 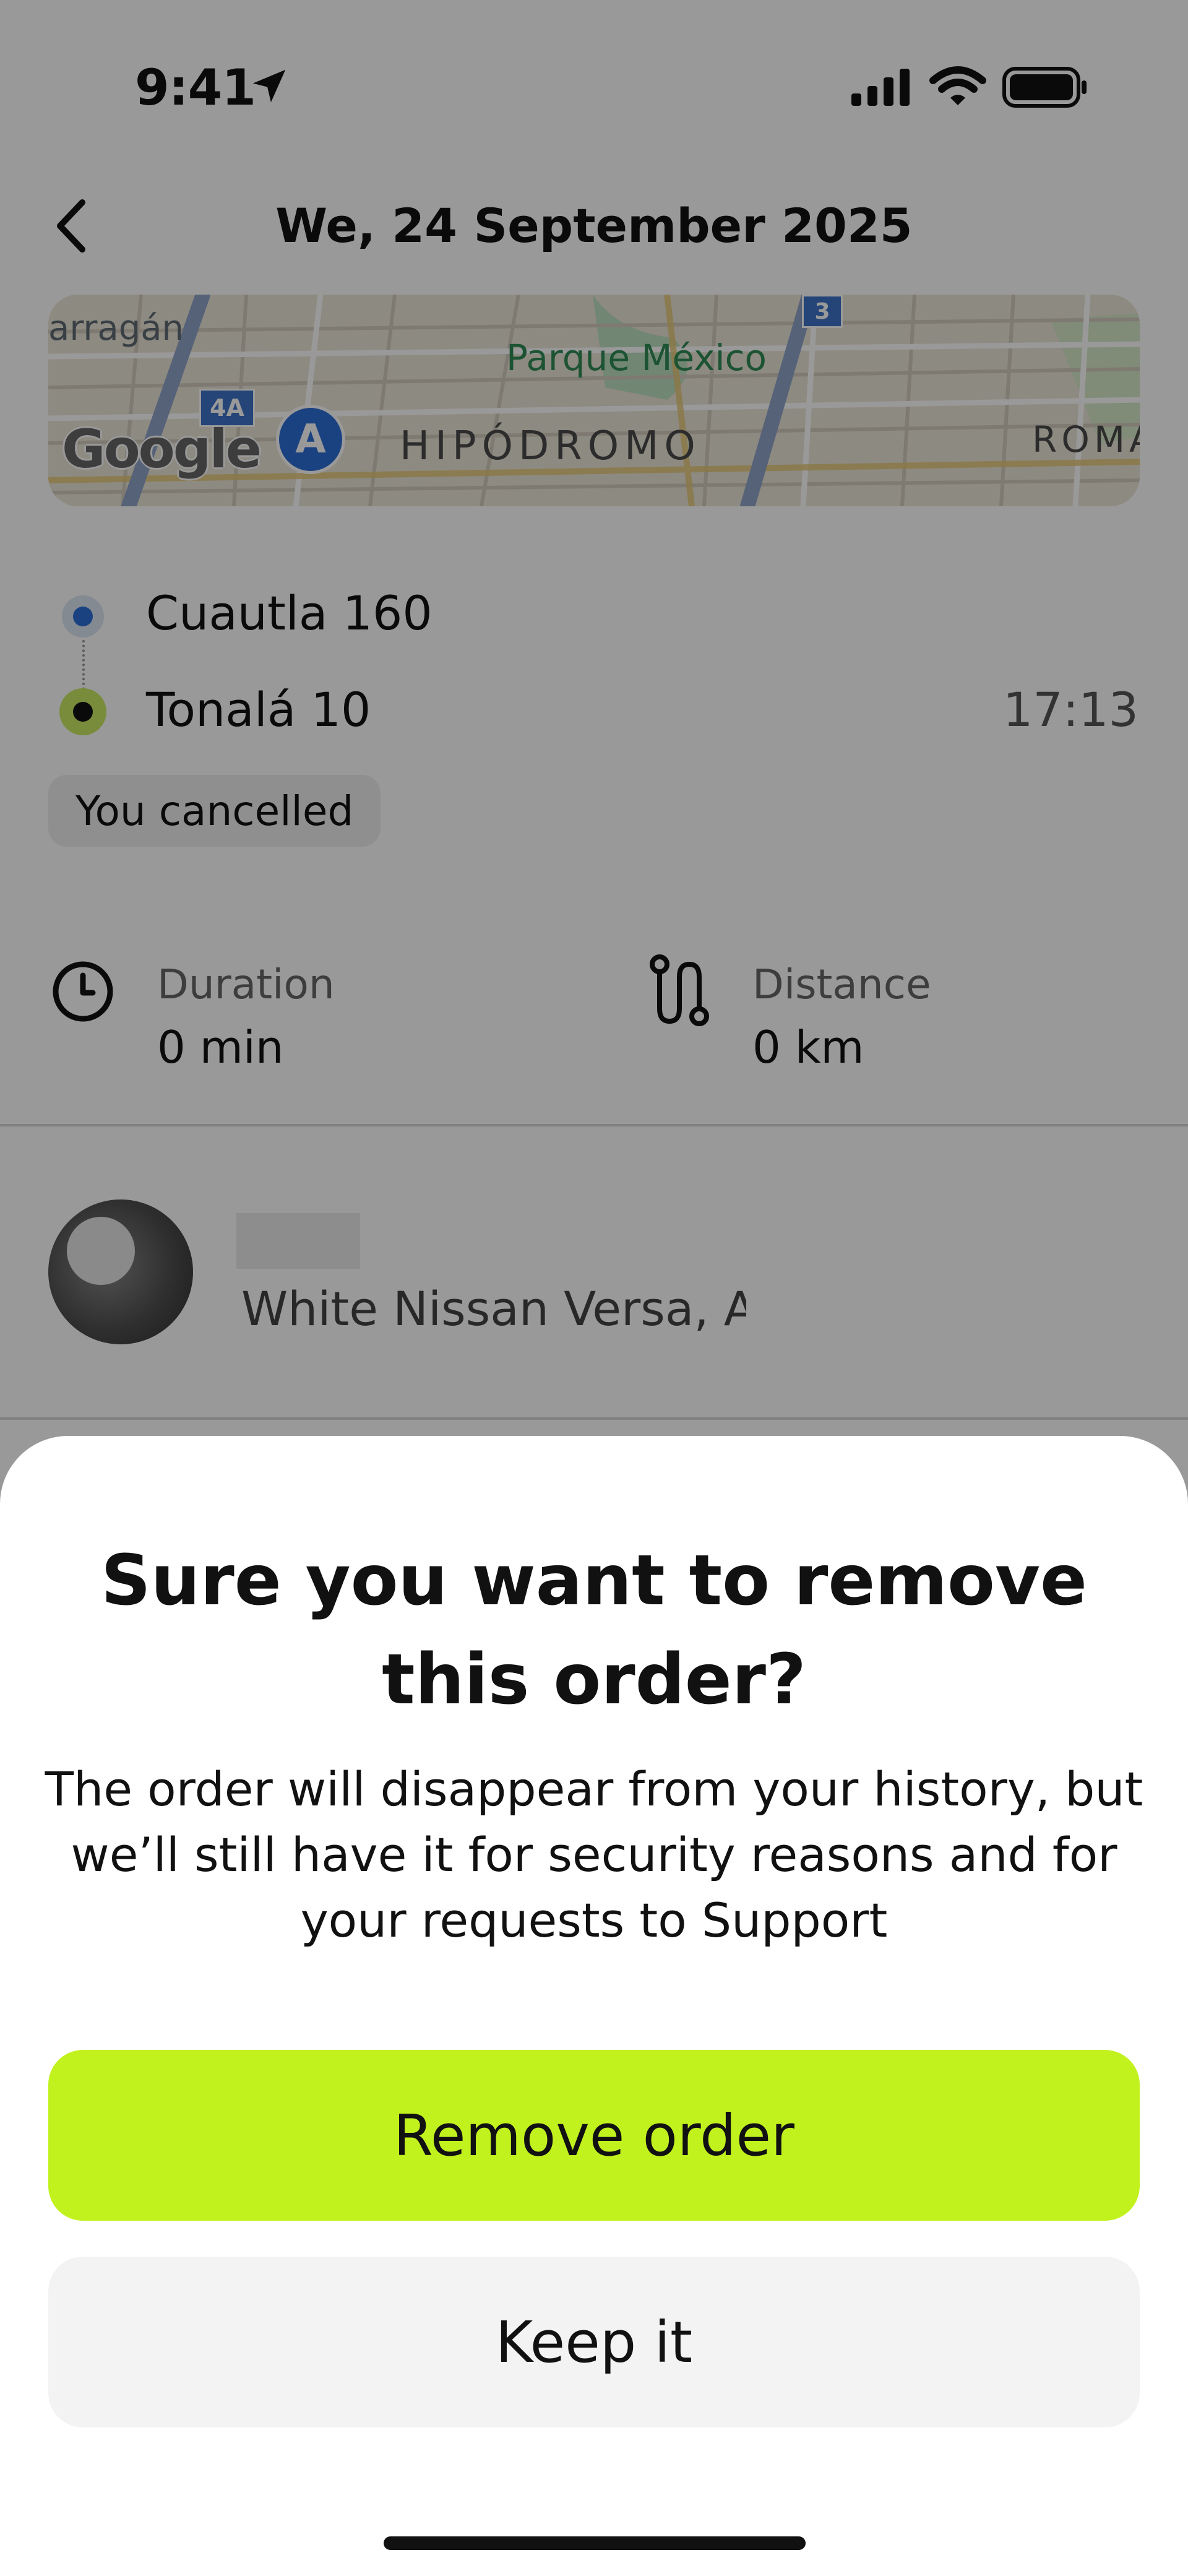 What do you see at coordinates (594, 1630) in the screenshot?
I see `dialog-title: Sure you want to remove this order?` at bounding box center [594, 1630].